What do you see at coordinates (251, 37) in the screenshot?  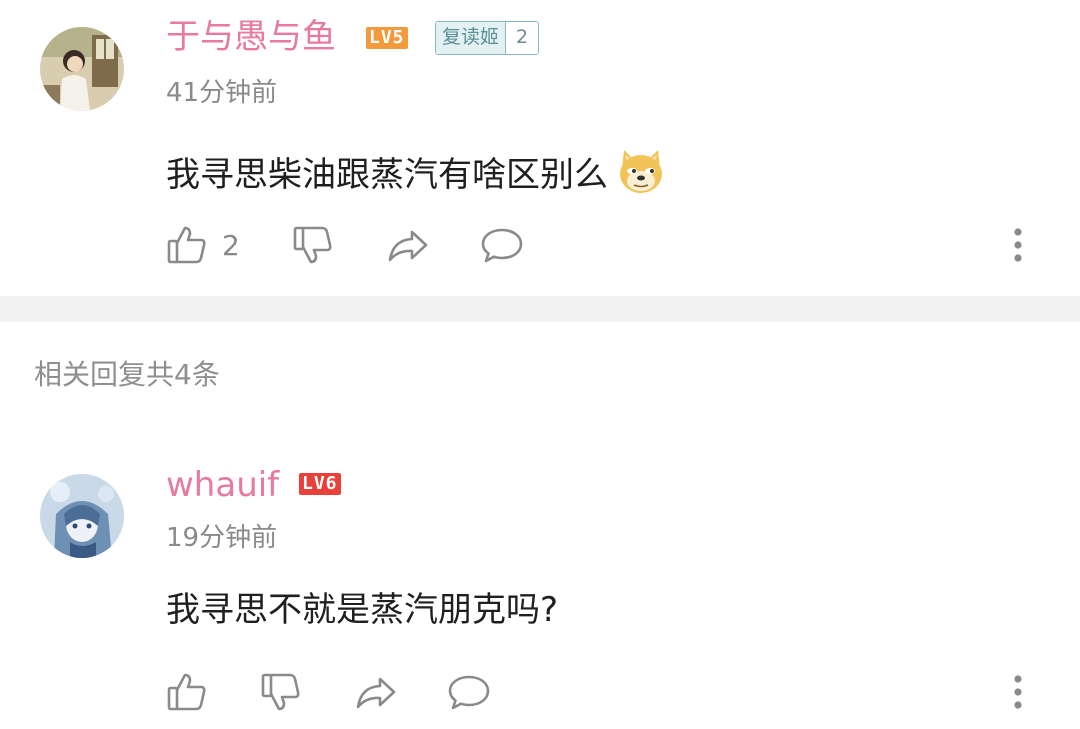 I see `username: 于与愚与鱼` at bounding box center [251, 37].